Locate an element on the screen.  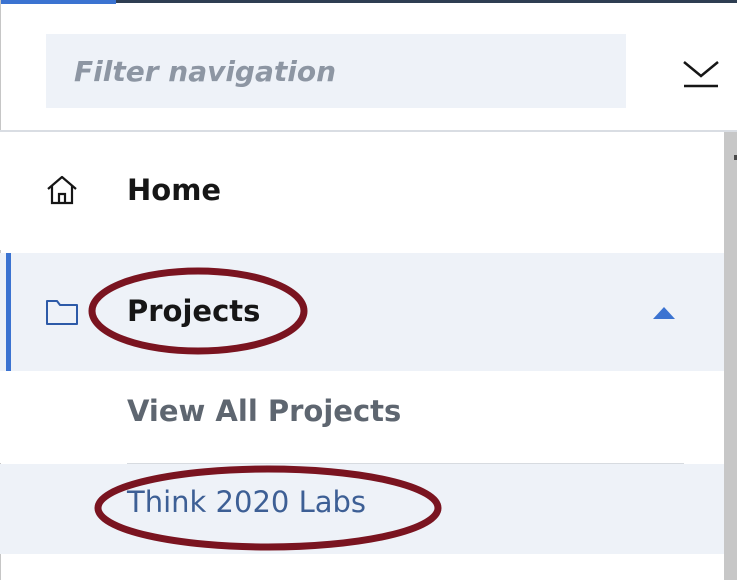
nav-item-label: Projects is located at coordinates (194, 311).